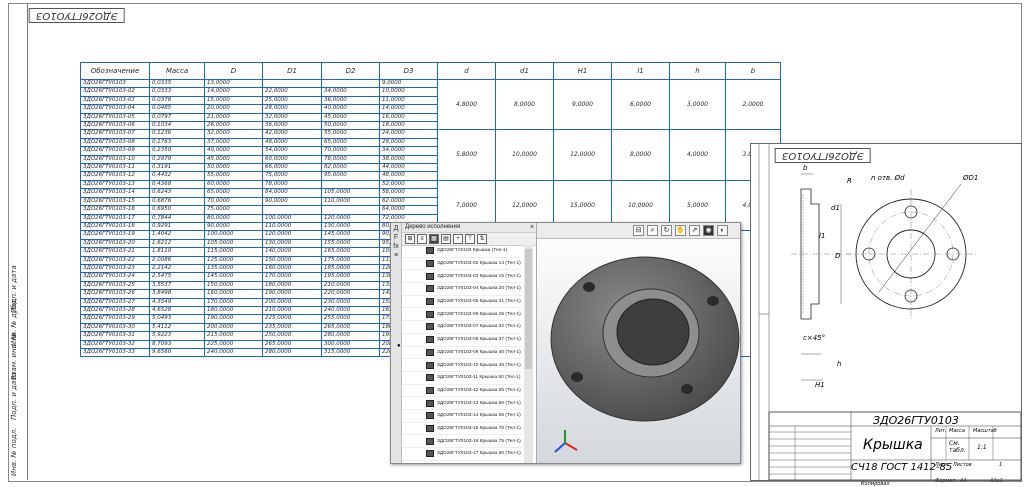 The width and height of the screenshot is (1024, 487). What do you see at coordinates (532, 227) in the screenshot?
I see `close-icon: ×` at bounding box center [532, 227].